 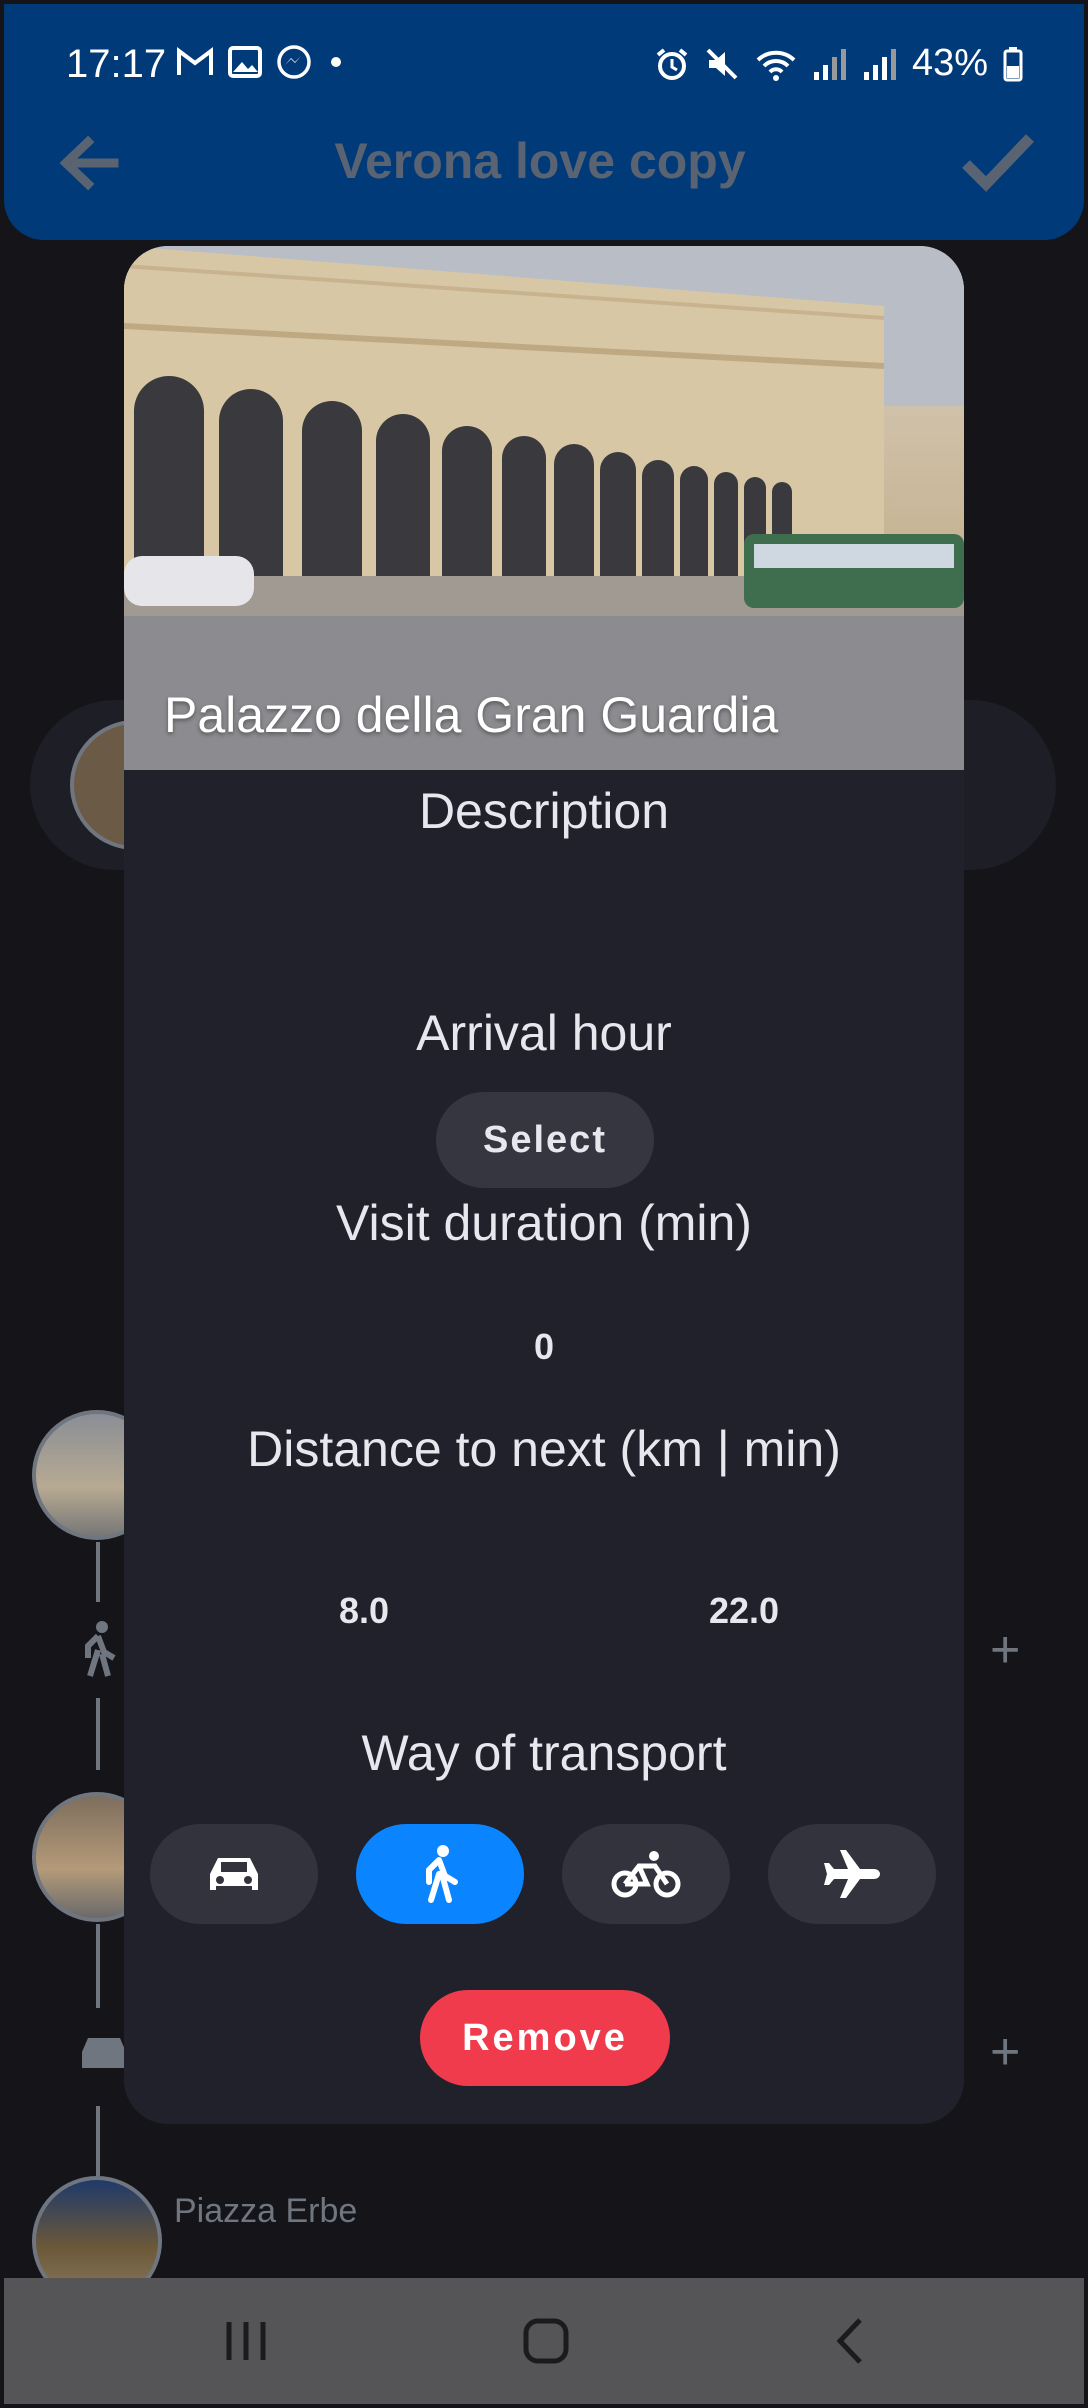 I want to click on status-bar: 17:17 43%, so click(x=540, y=65).